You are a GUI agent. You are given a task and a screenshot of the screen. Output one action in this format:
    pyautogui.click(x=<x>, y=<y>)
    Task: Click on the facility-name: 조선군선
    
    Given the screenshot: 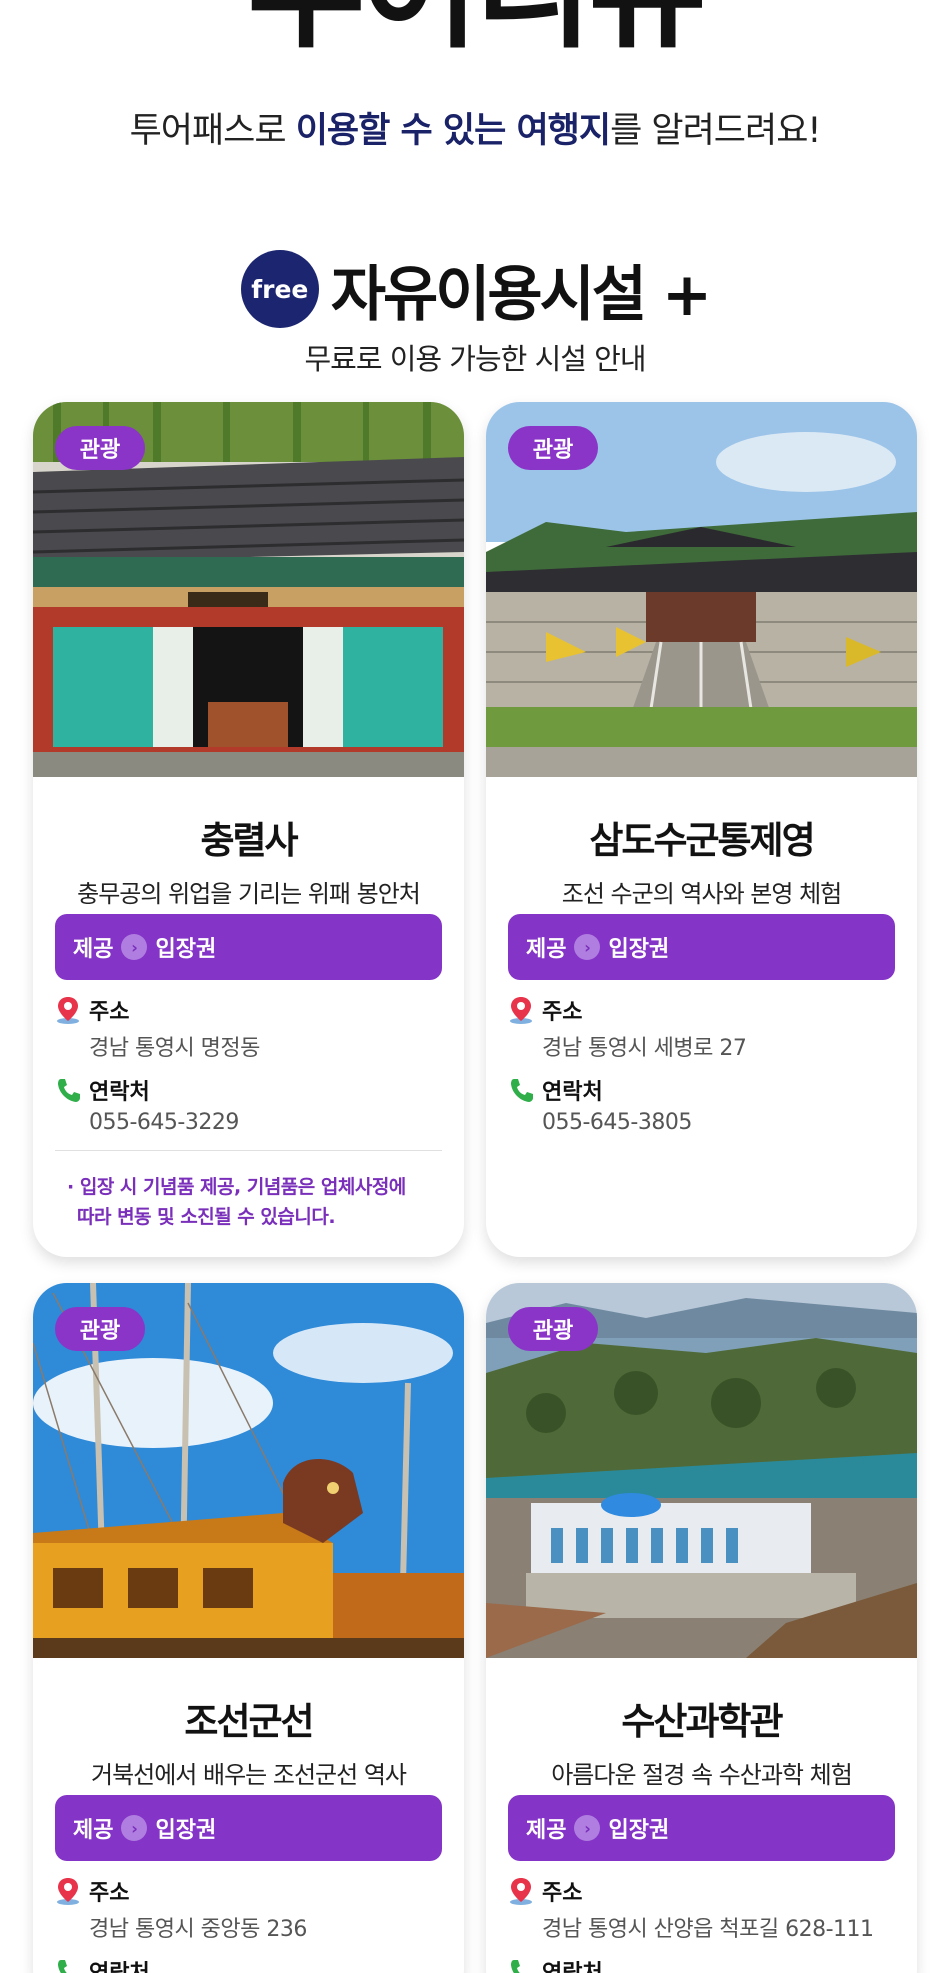 What is the action you would take?
    pyautogui.click(x=249, y=1721)
    